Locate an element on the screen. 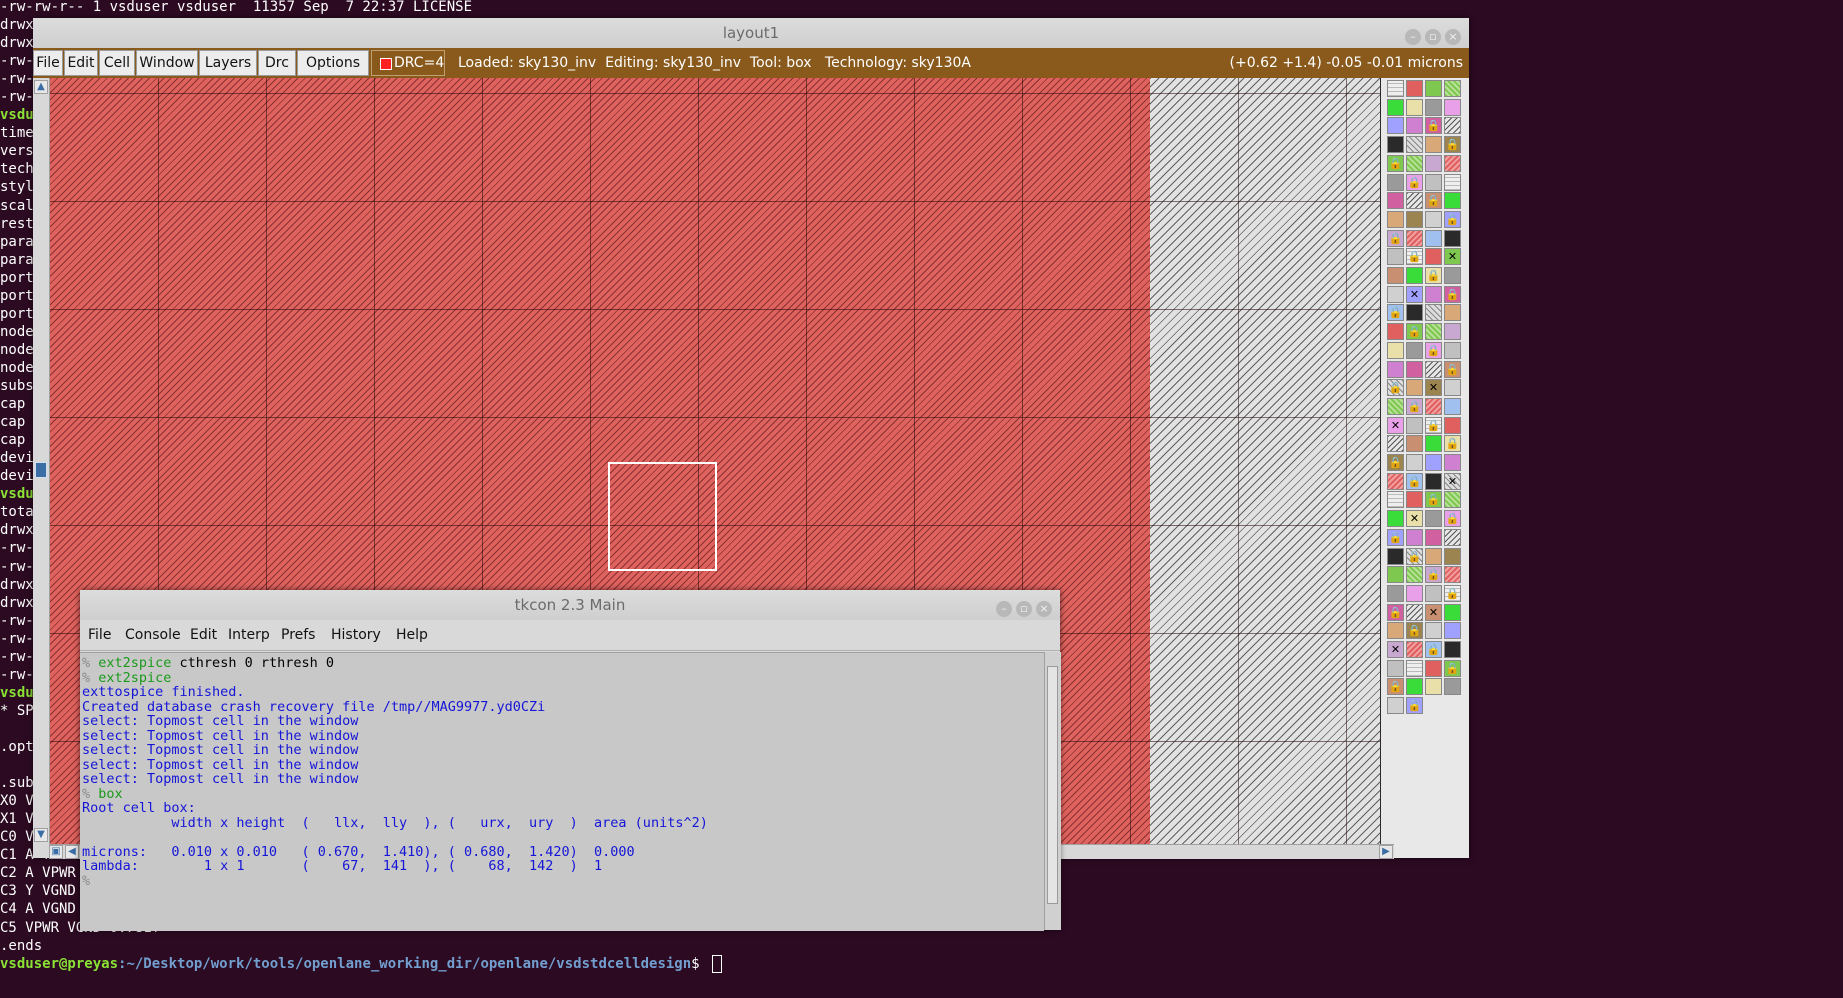 Image resolution: width=1843 pixels, height=998 pixels. scroll-up-arrow-icon: ▲ is located at coordinates (41, 87).